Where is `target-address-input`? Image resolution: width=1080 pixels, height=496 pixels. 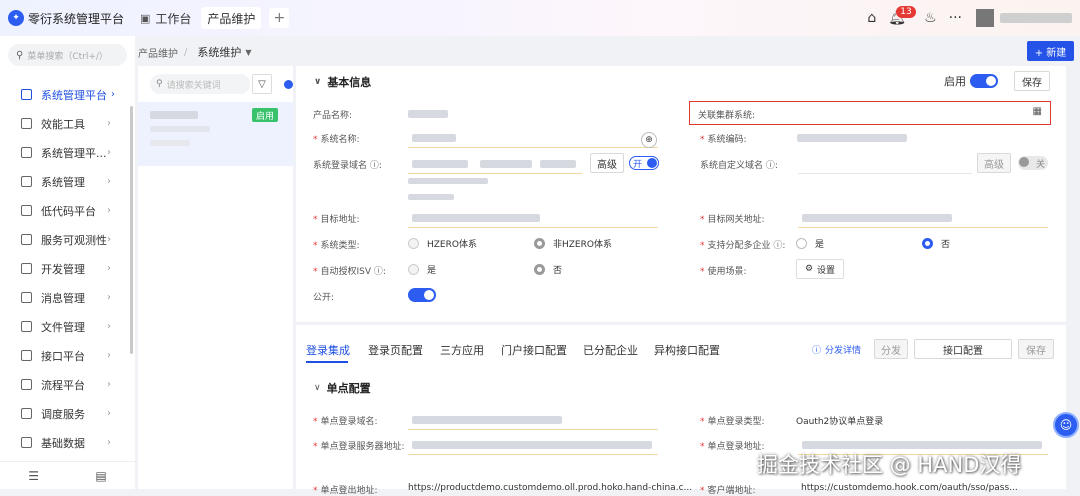
target-address-input is located at coordinates (533, 218).